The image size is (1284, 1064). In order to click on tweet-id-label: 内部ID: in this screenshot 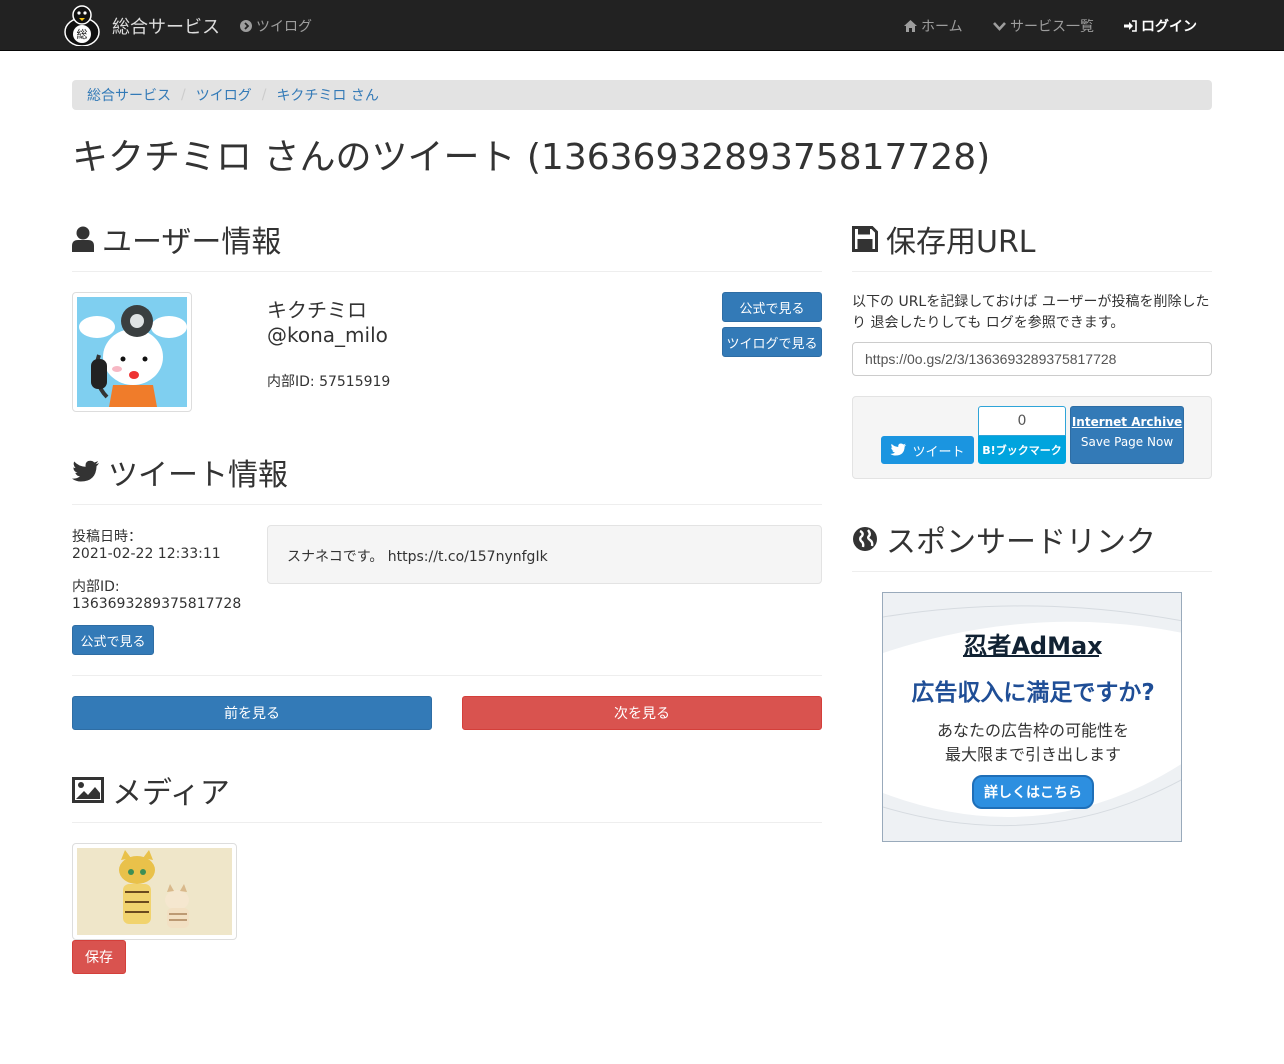, I will do `click(96, 587)`.